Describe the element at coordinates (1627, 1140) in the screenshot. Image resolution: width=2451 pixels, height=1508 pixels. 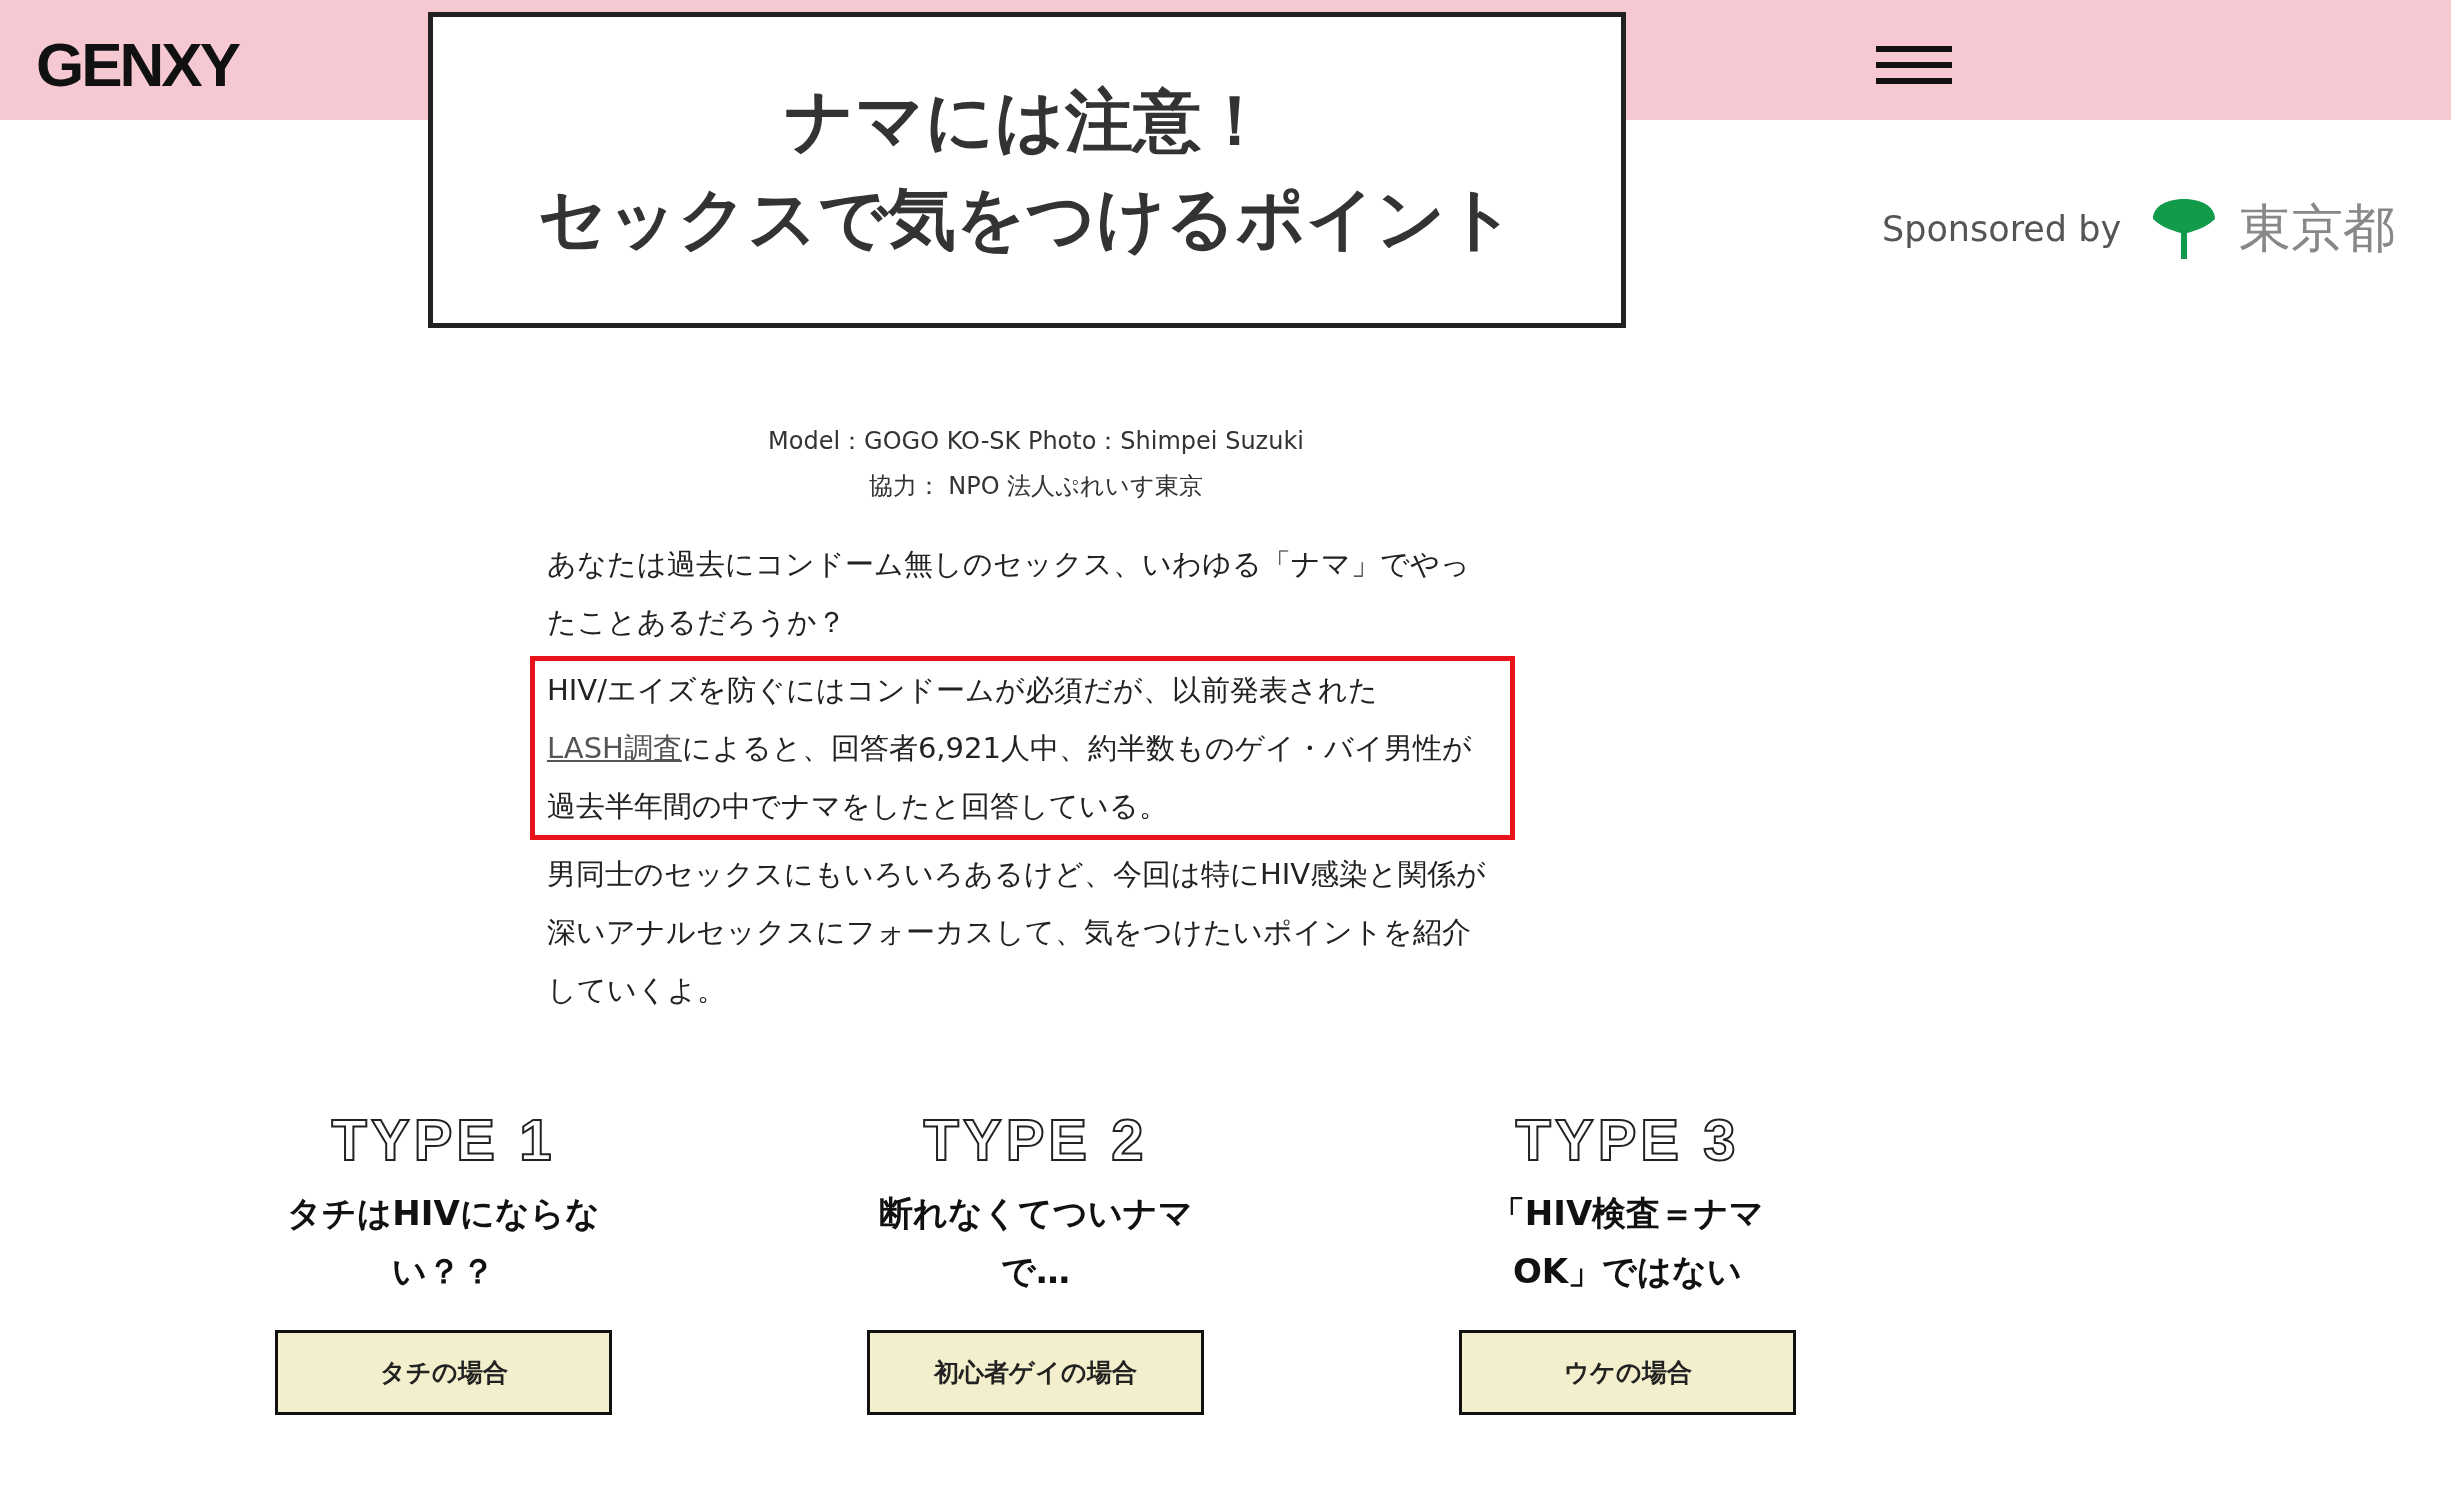
I see `type-heading: TYPE 3` at that location.